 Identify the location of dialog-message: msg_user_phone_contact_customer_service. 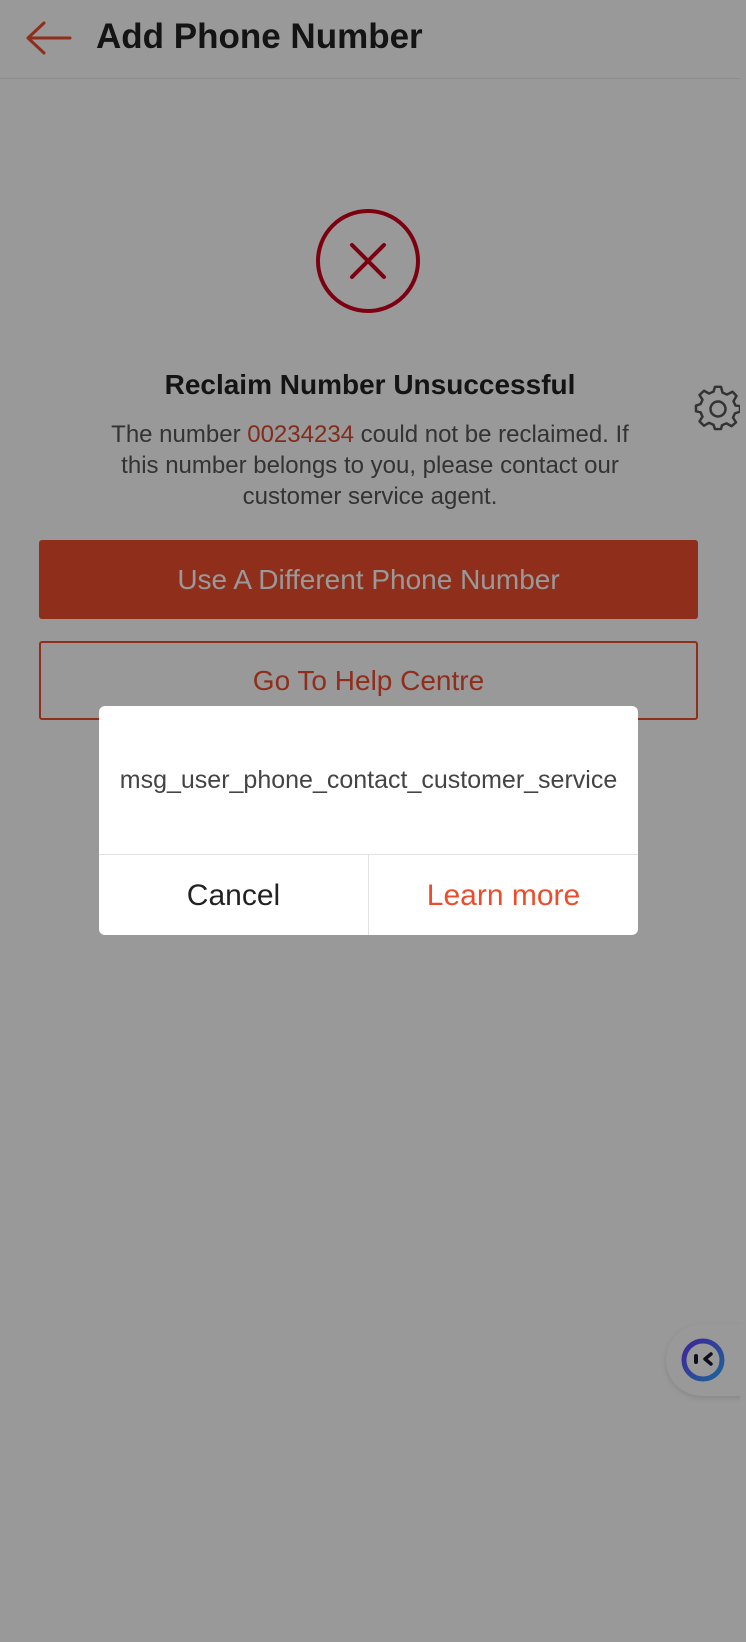
(368, 779).